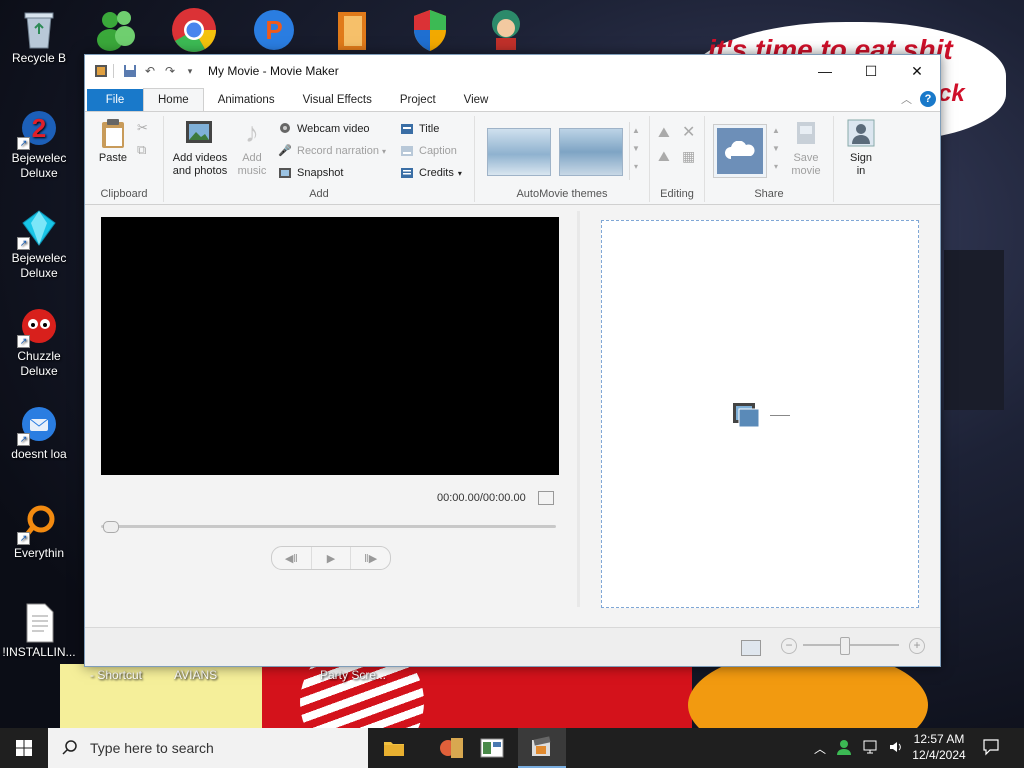  Describe the element at coordinates (130, 71) in the screenshot. I see `save-icon` at that location.